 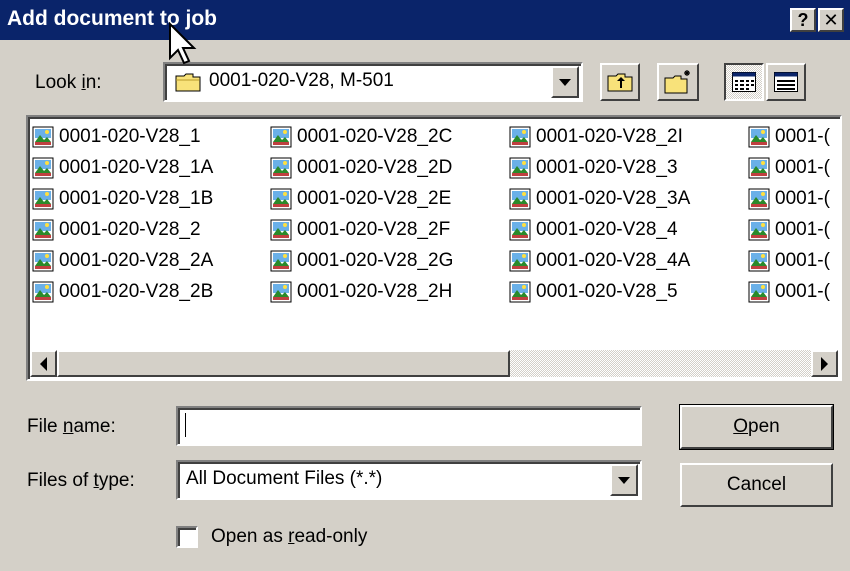 I want to click on file-name-text: 0001-020-V28_2G, so click(x=375, y=260).